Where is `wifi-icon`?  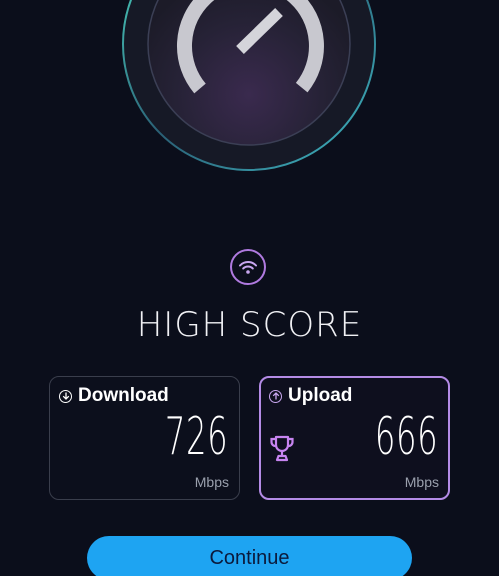
wifi-icon is located at coordinates (248, 267).